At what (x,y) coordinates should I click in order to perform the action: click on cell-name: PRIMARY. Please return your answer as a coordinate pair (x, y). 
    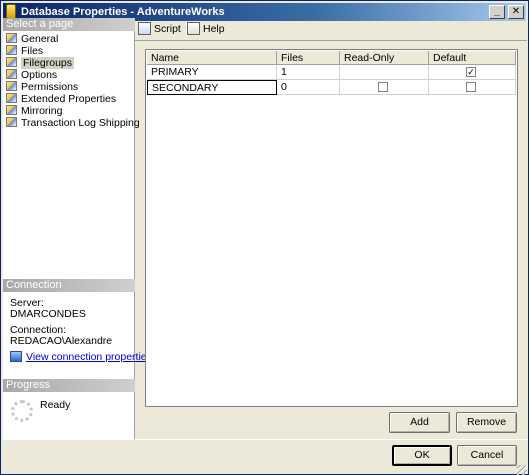
    Looking at the image, I should click on (212, 72).